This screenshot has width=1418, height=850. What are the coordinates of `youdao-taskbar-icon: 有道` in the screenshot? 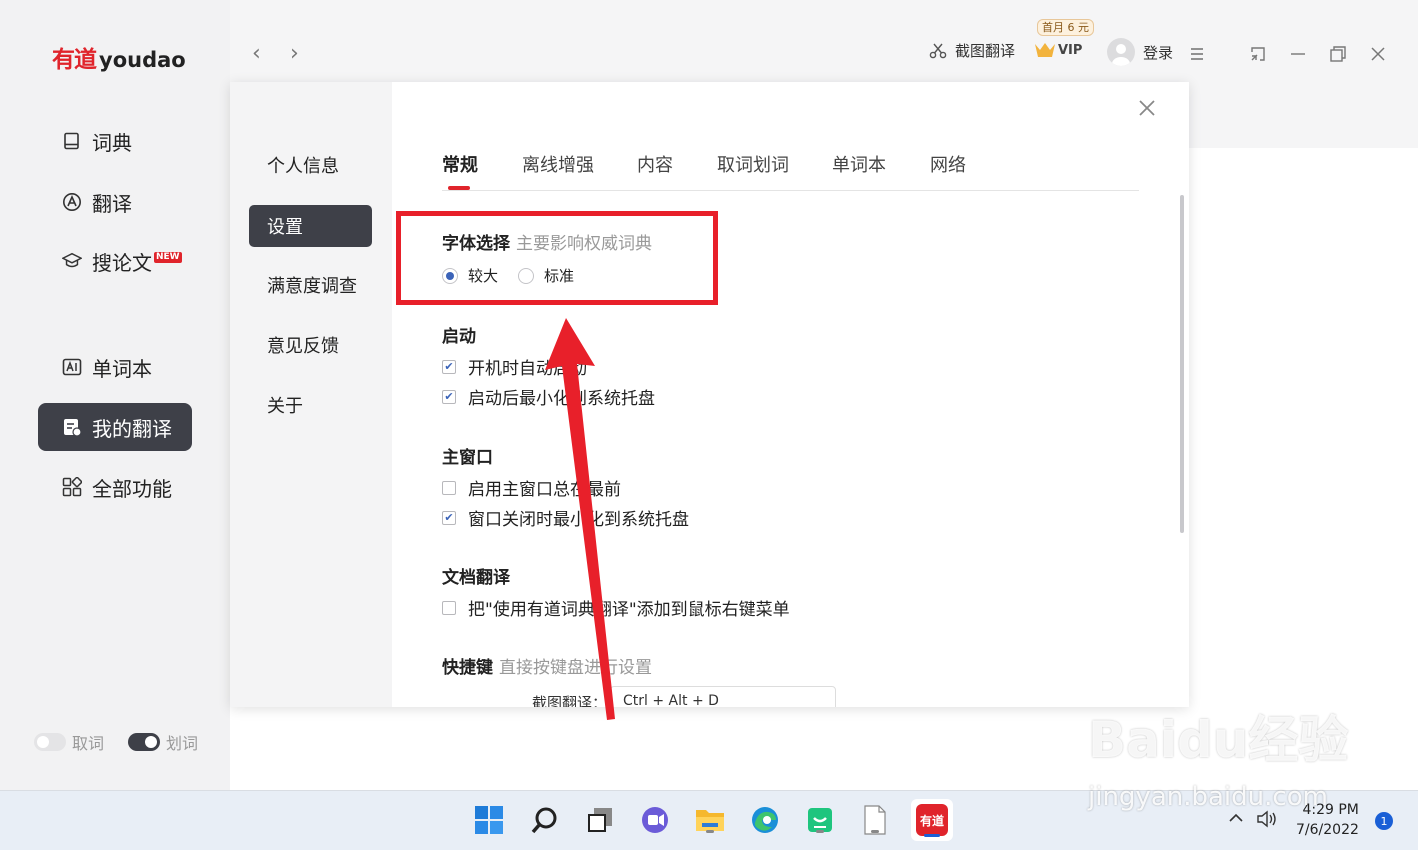 It's located at (932, 820).